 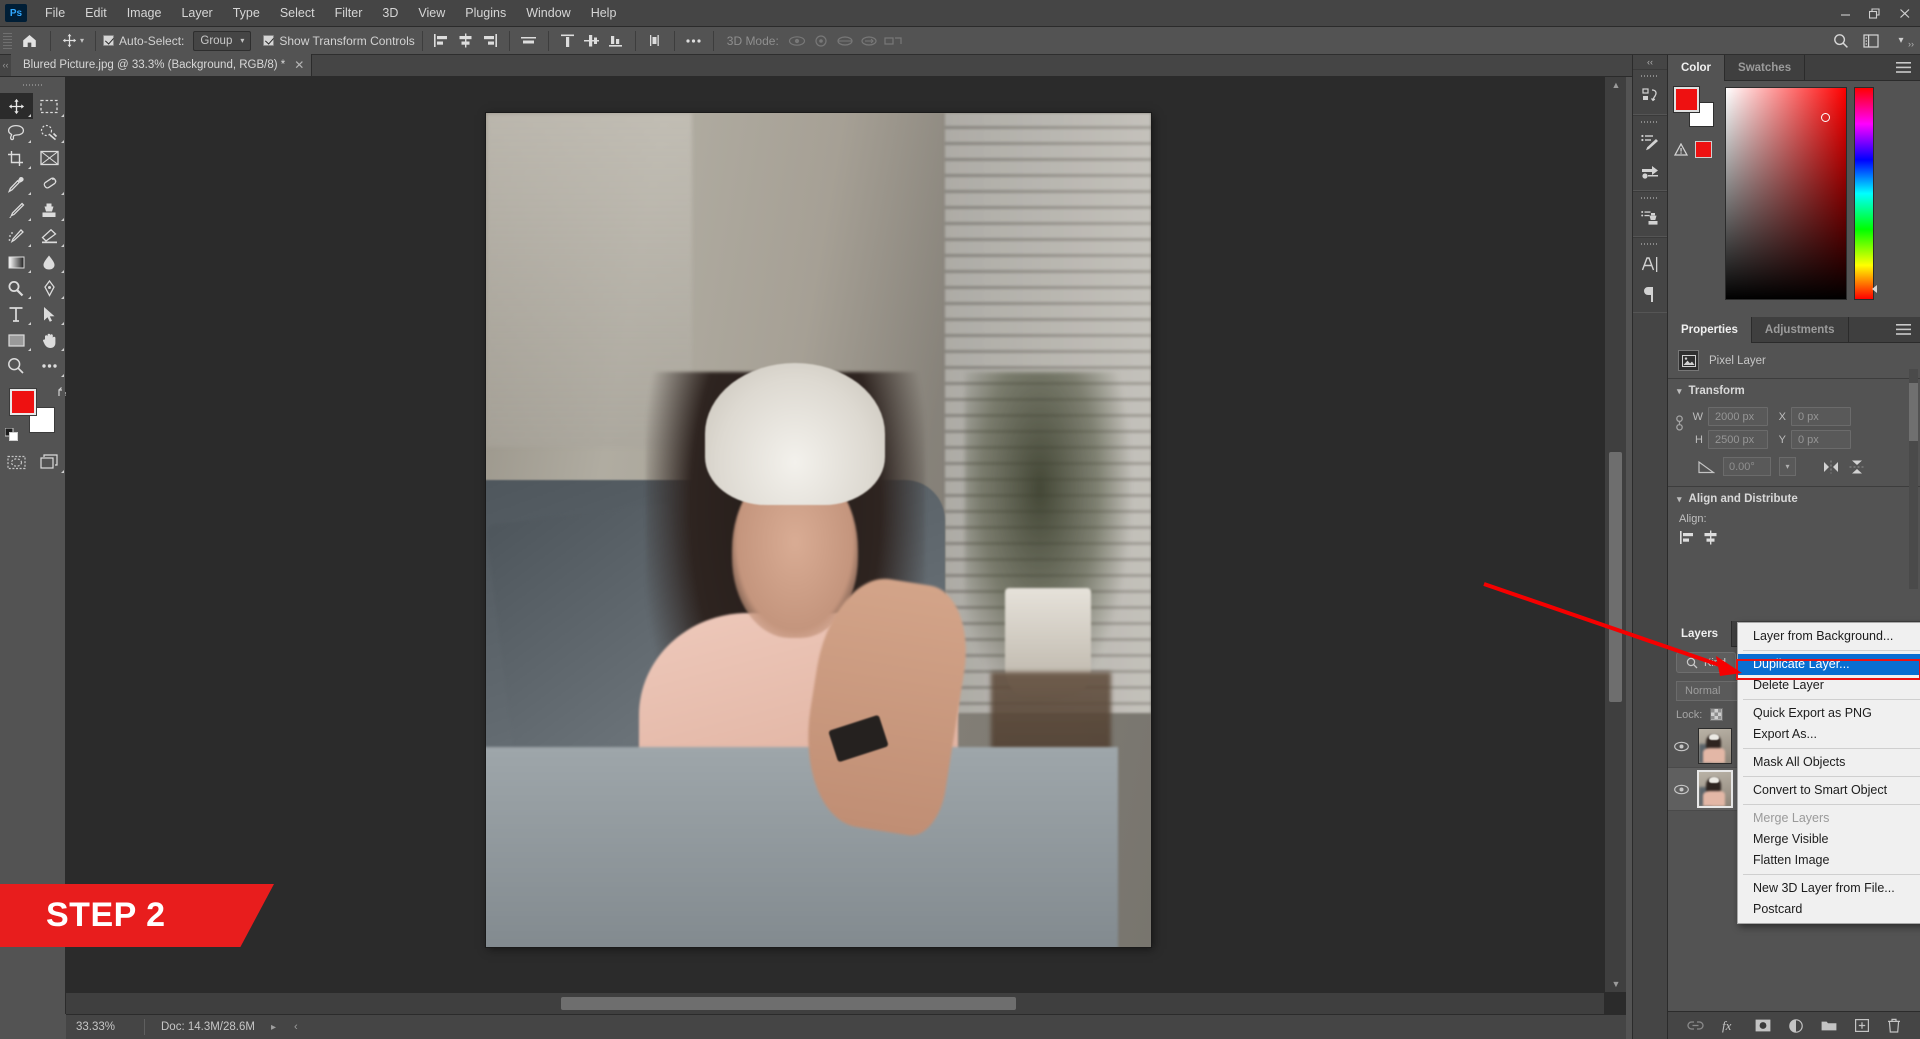 I want to click on roll-3d-icon, so click(x=821, y=41).